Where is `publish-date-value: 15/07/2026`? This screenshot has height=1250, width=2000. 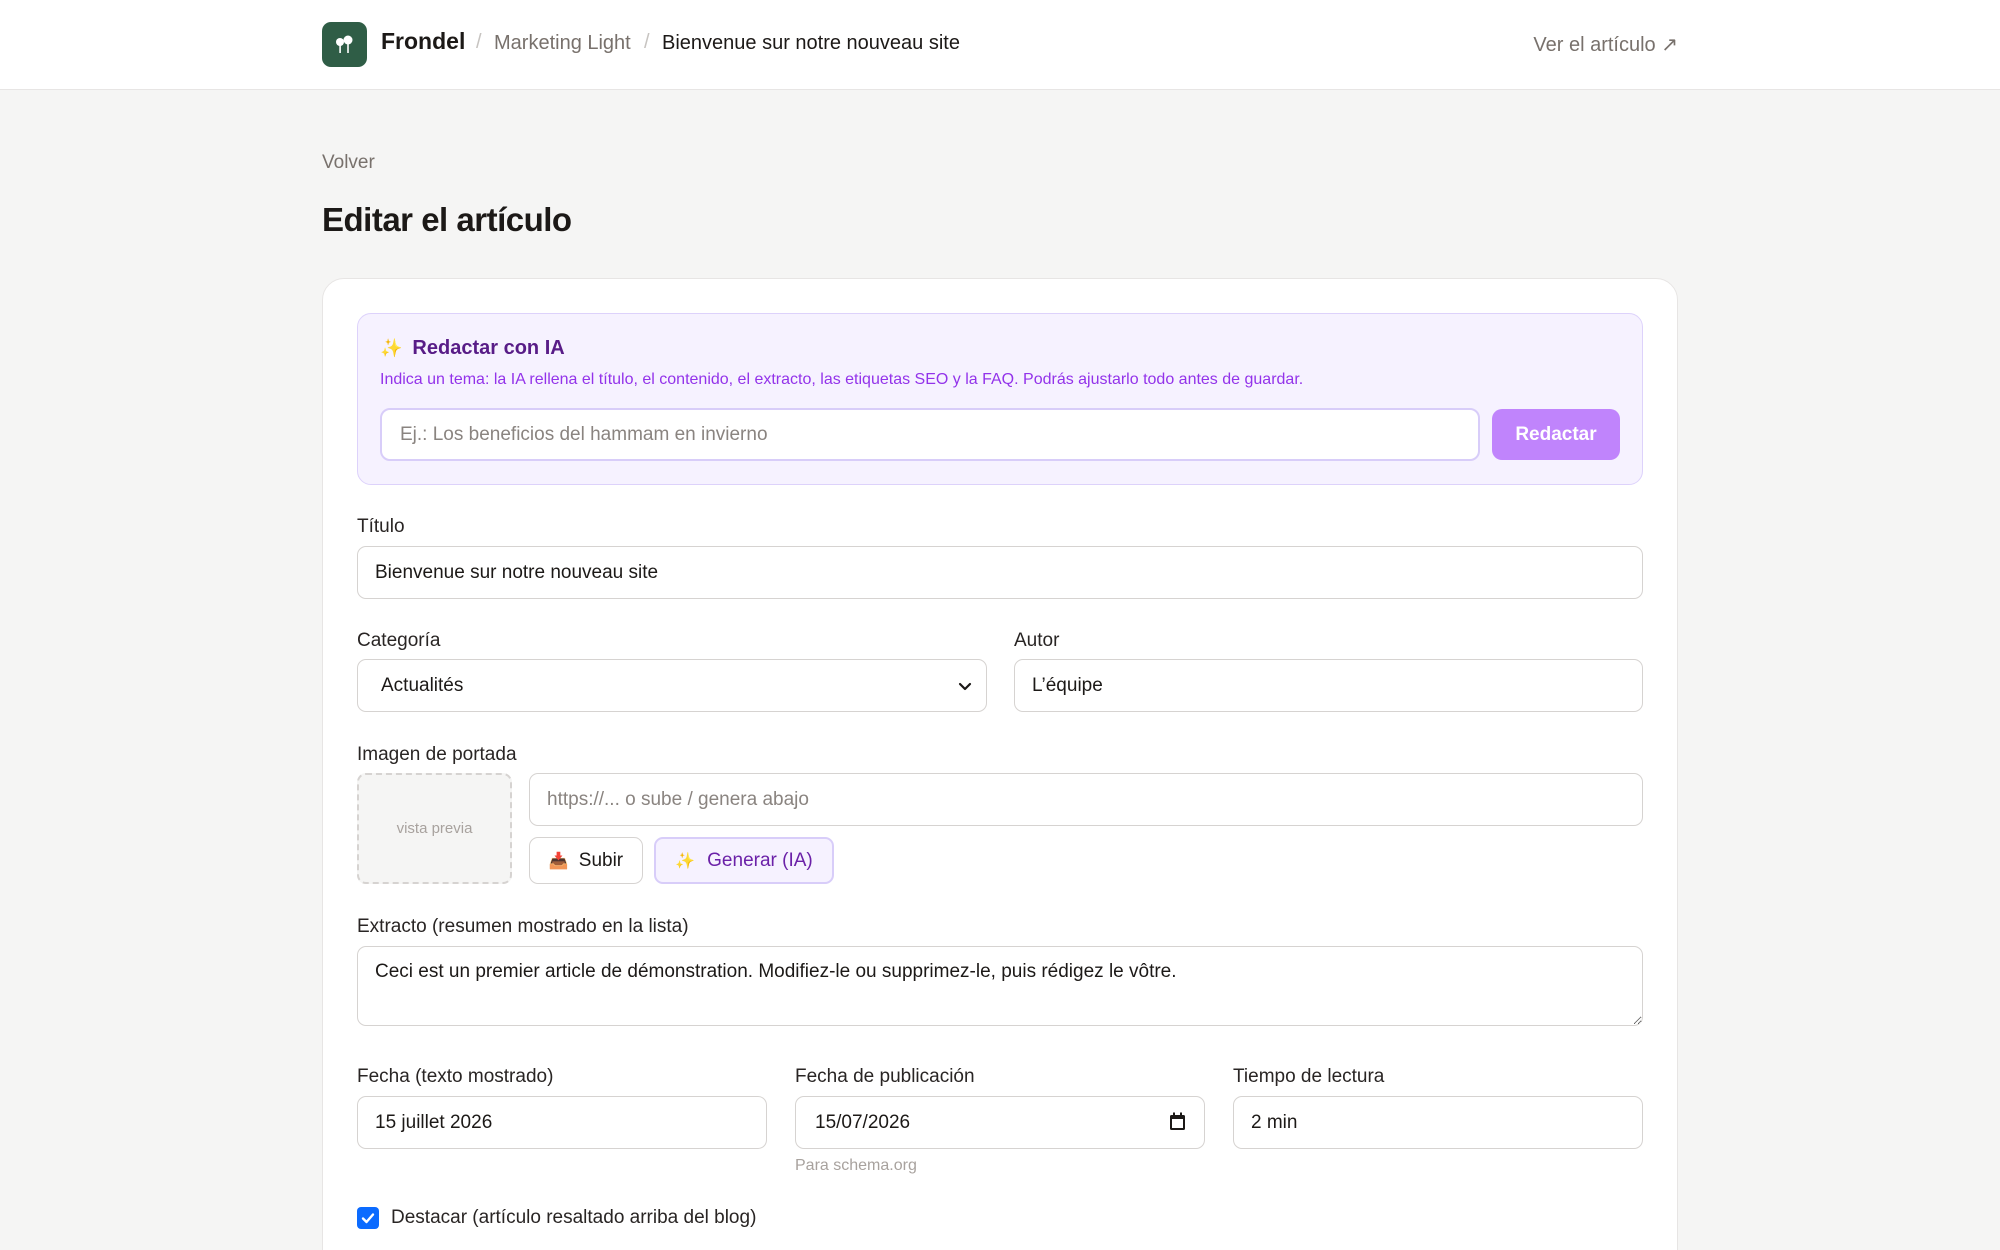
publish-date-value: 15/07/2026 is located at coordinates (863, 1122).